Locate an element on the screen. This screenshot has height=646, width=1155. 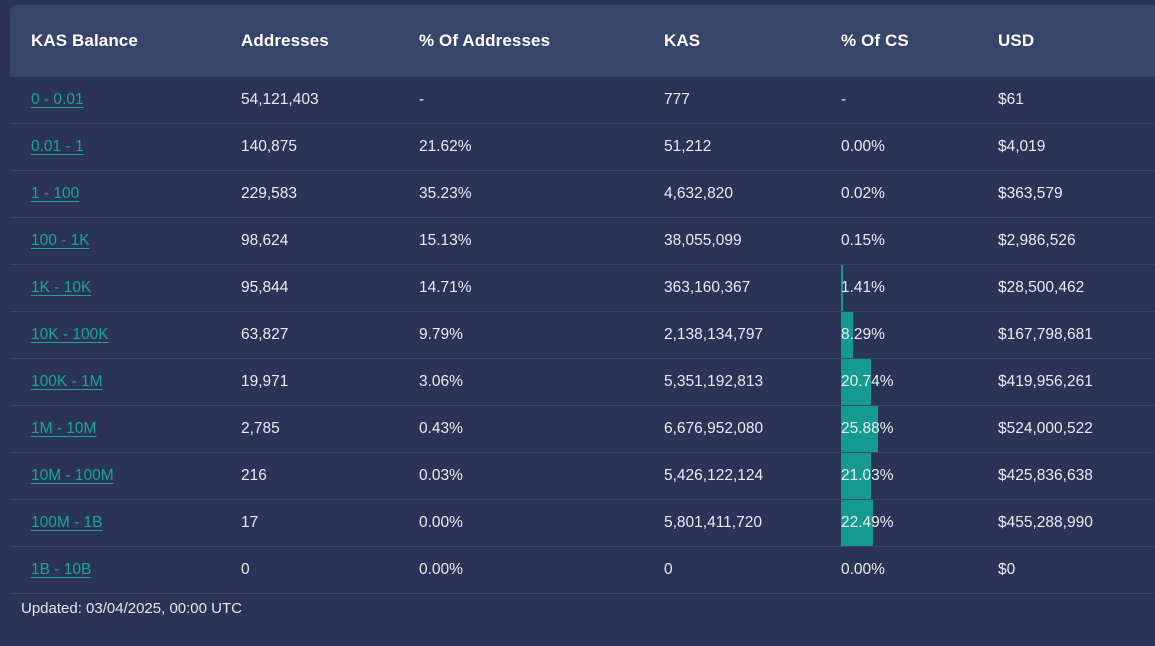
column-header-usd: USD is located at coordinates (1076, 41).